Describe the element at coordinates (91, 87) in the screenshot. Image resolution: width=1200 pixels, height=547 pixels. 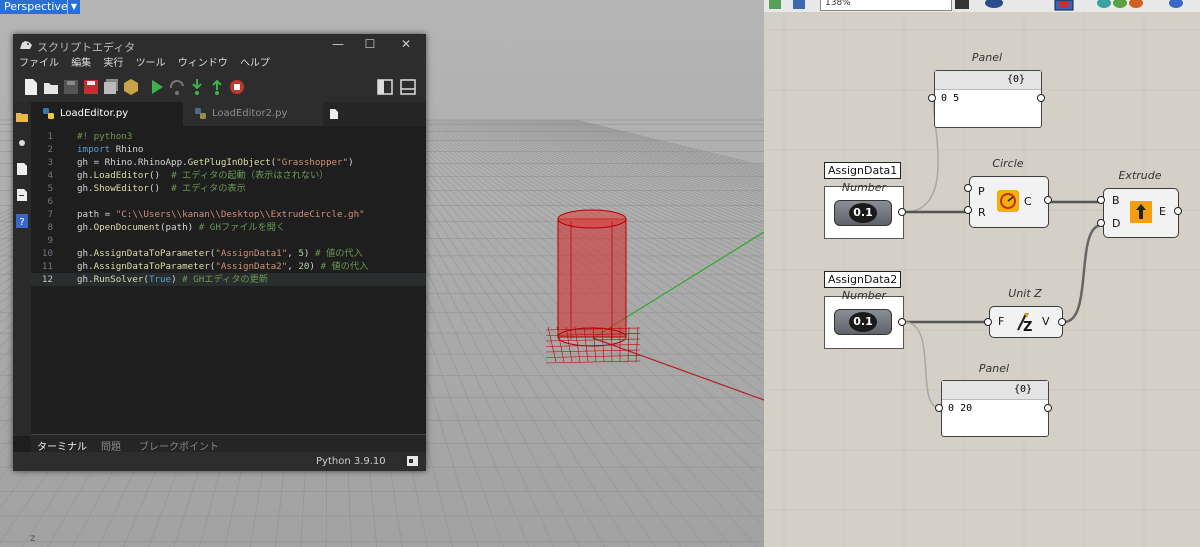
I see `save-as-icon` at that location.